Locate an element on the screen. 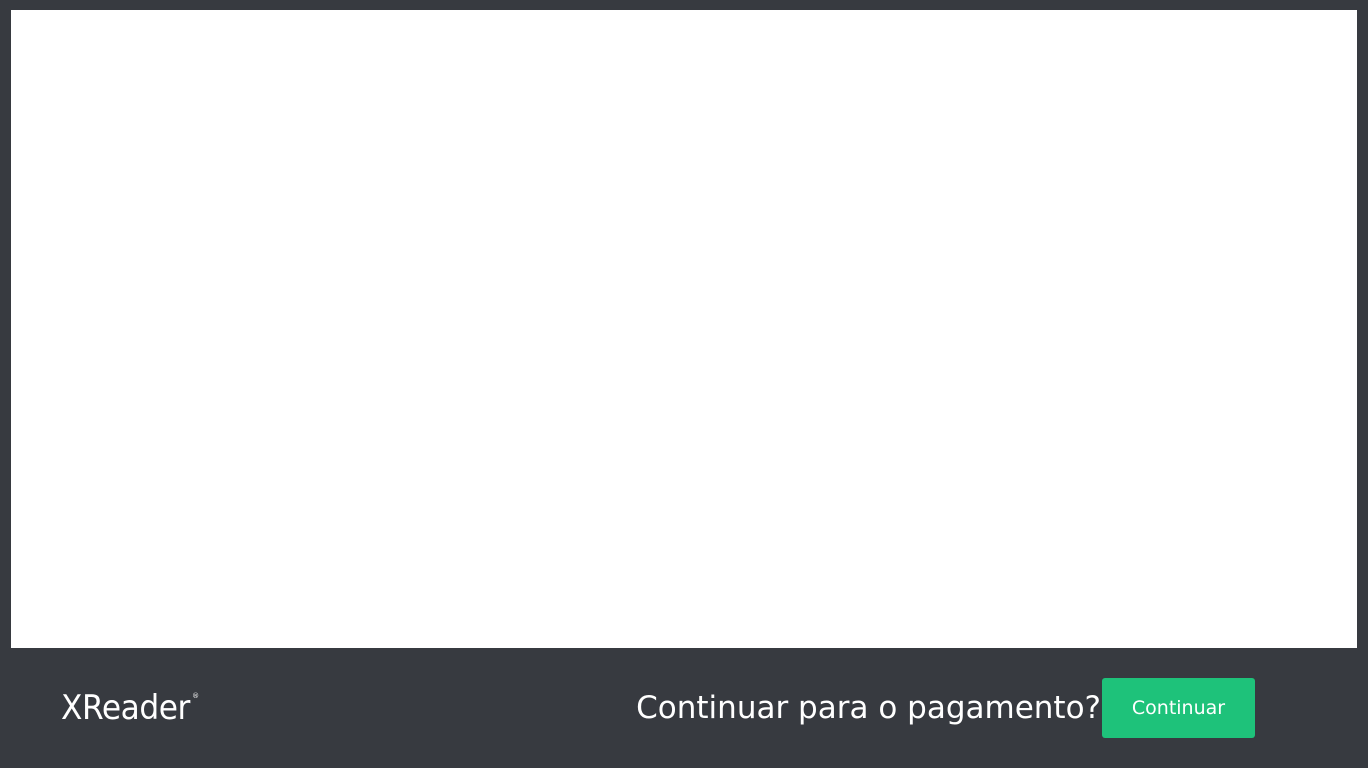  payment-prompt: Continuar para o pagamento? is located at coordinates (868, 708).